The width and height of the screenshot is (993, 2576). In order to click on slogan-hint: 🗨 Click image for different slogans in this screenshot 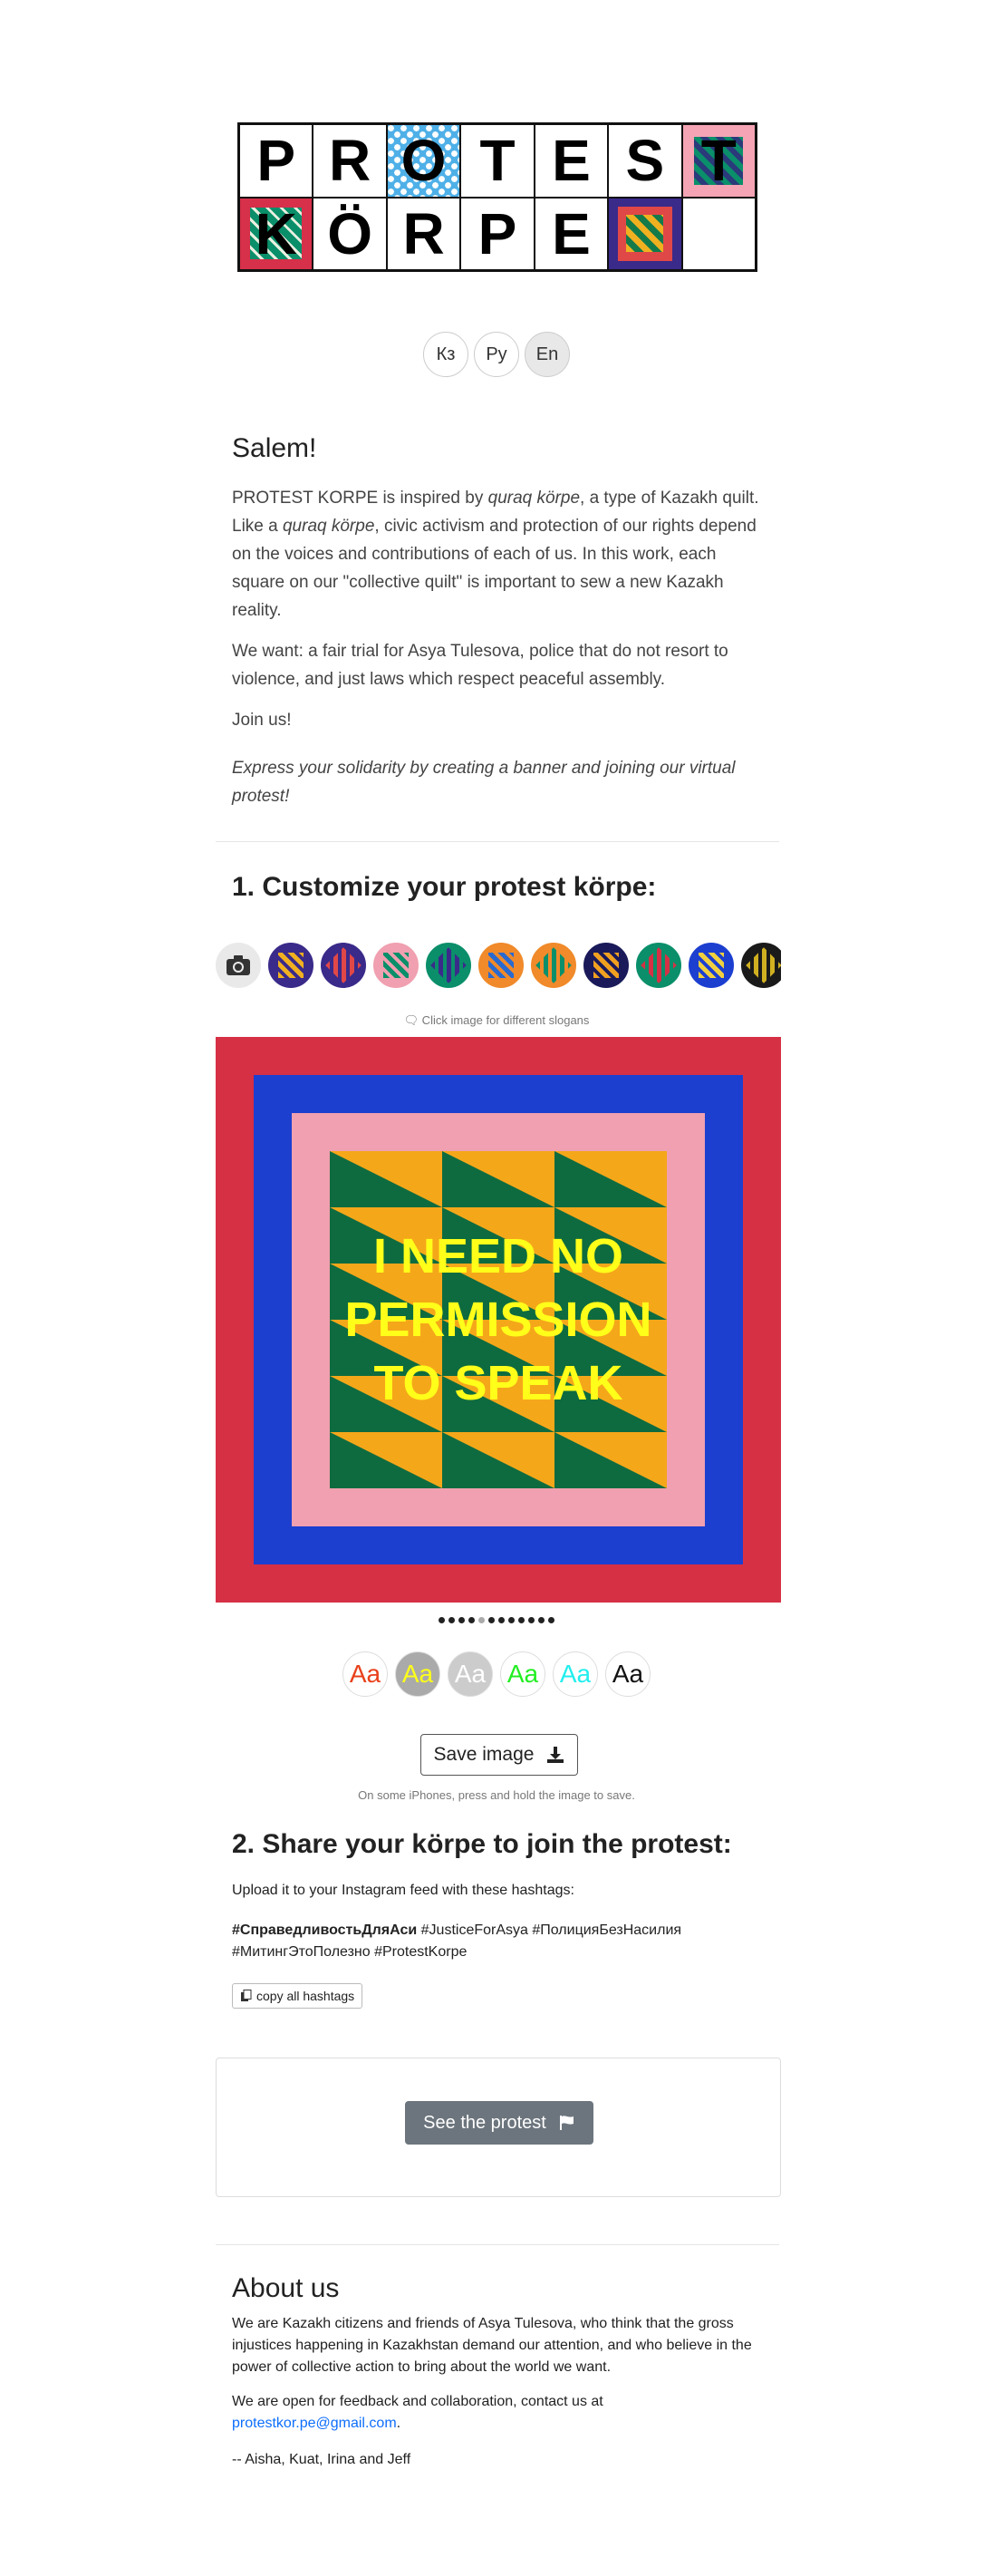, I will do `click(496, 1020)`.